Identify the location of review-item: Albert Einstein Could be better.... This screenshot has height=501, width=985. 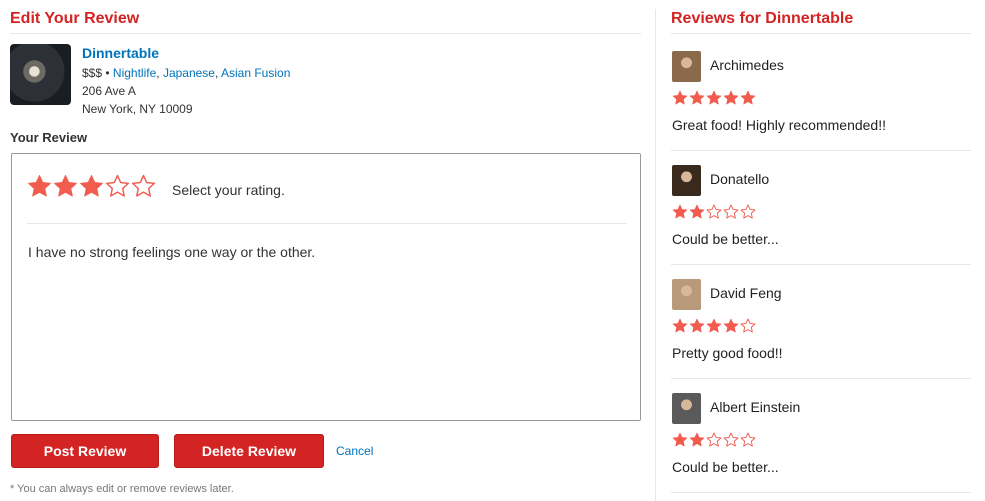
(821, 447).